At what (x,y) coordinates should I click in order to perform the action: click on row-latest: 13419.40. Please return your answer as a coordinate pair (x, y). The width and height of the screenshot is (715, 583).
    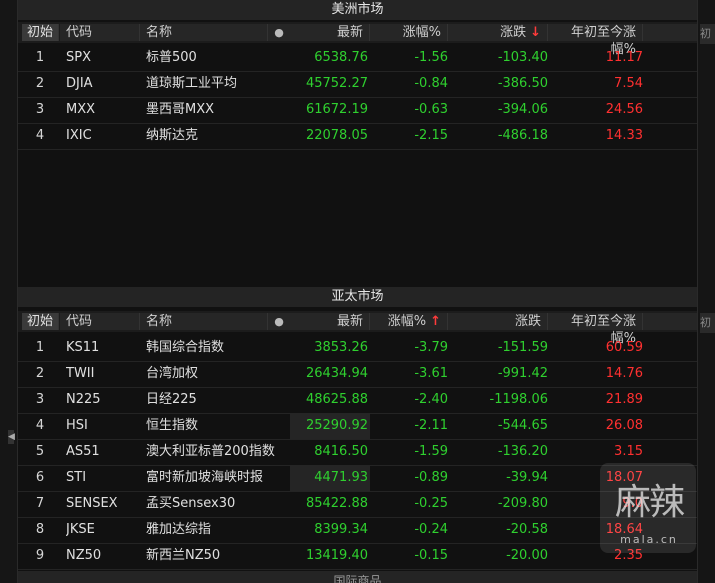
    Looking at the image, I should click on (336, 555).